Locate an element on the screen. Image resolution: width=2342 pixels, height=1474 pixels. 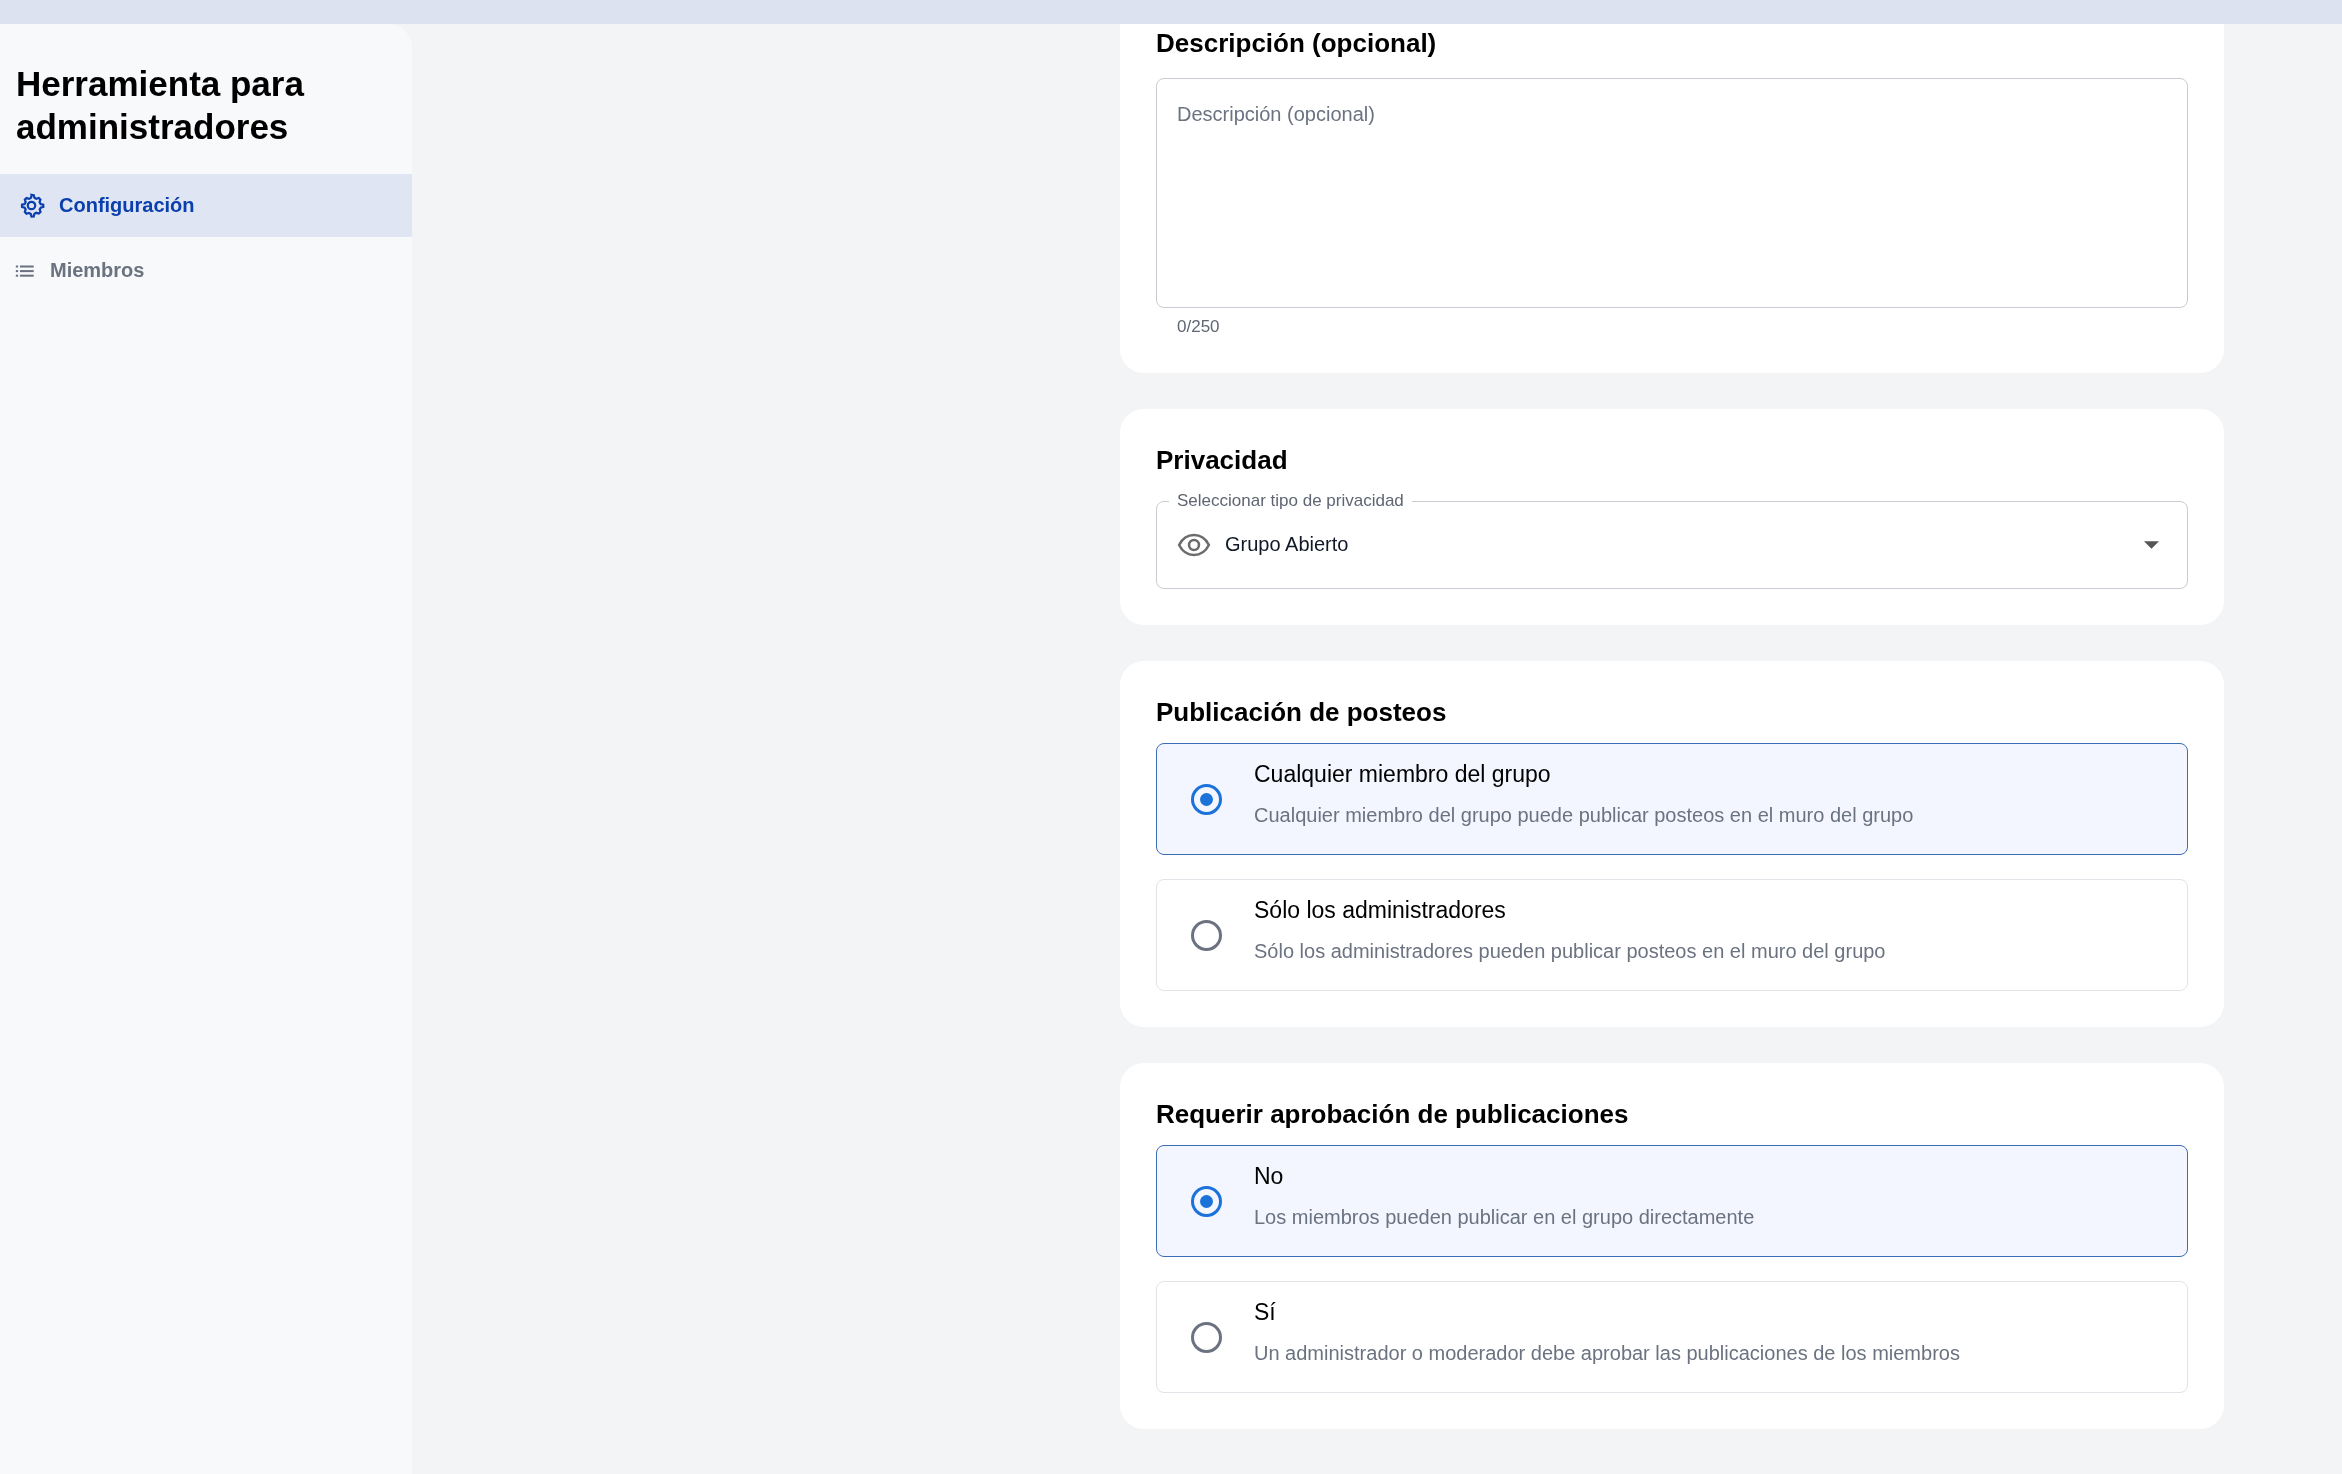
privacy-select: Seleccionar tipo de privacidad Grupo Abierto is located at coordinates (1672, 540).